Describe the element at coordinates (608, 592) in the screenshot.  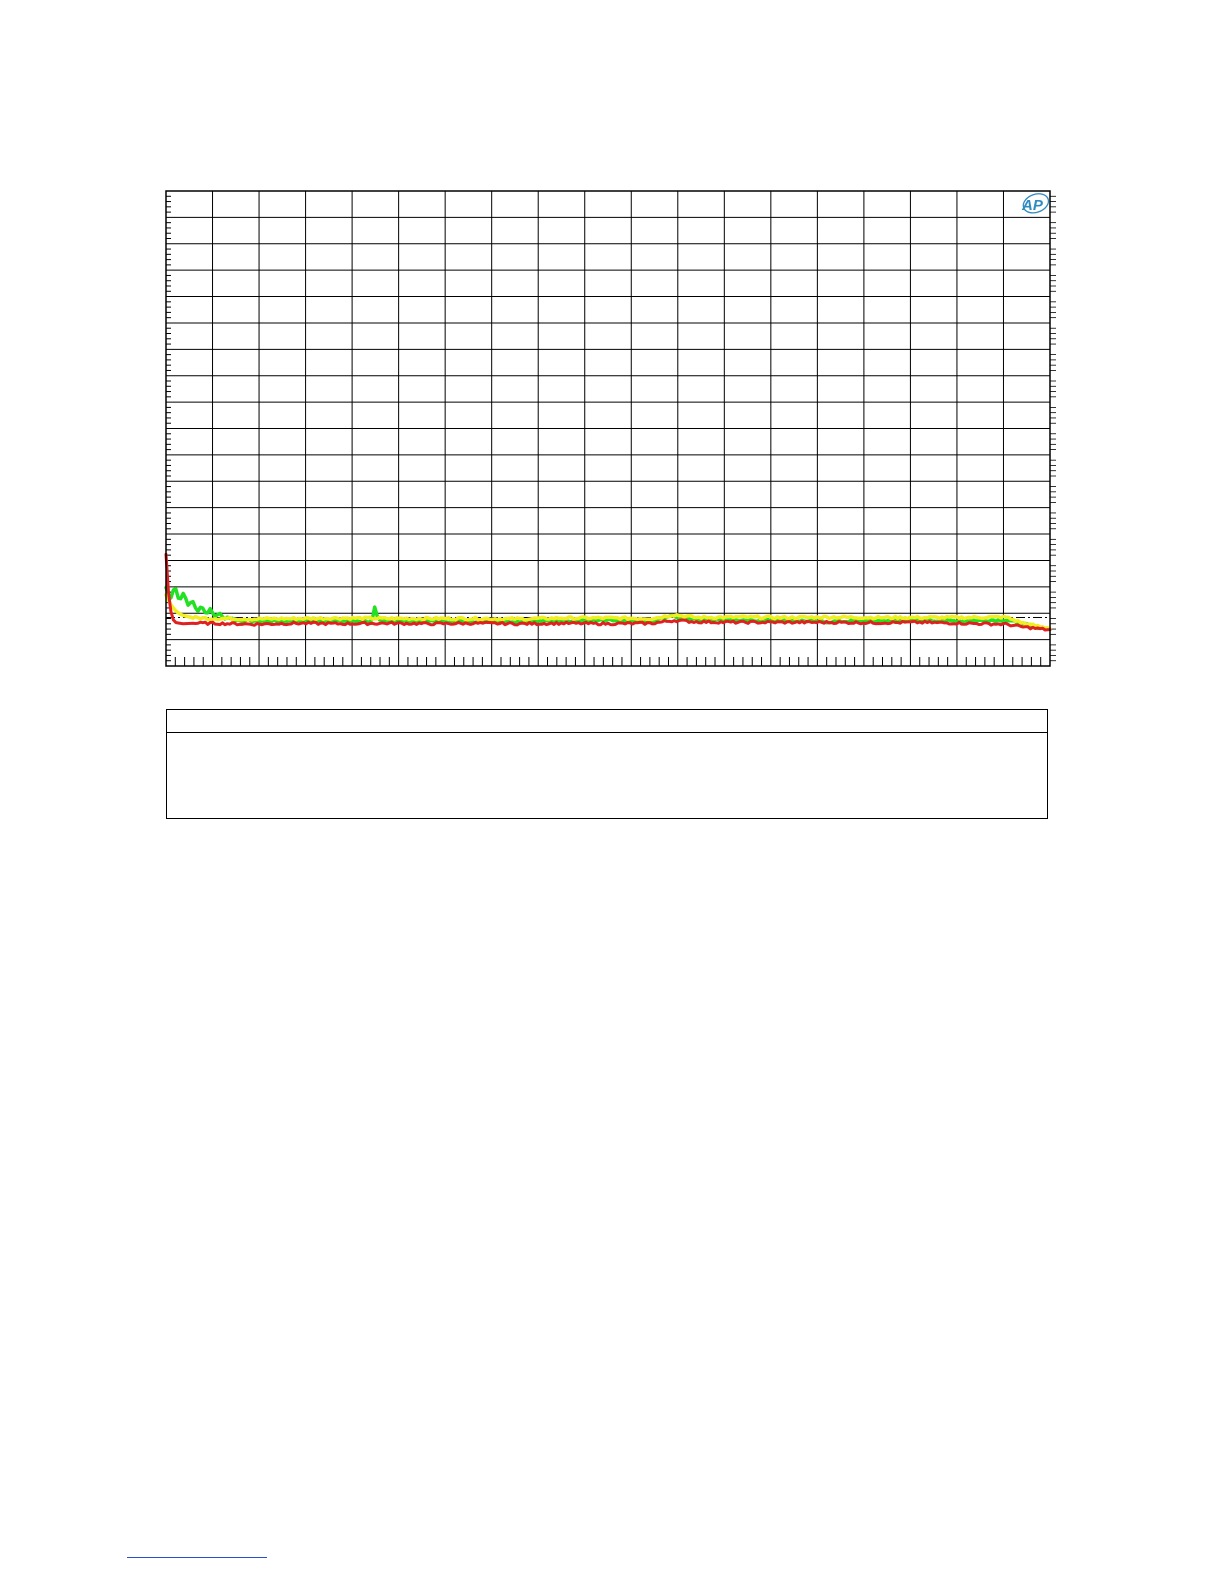
I see `chart-series` at that location.